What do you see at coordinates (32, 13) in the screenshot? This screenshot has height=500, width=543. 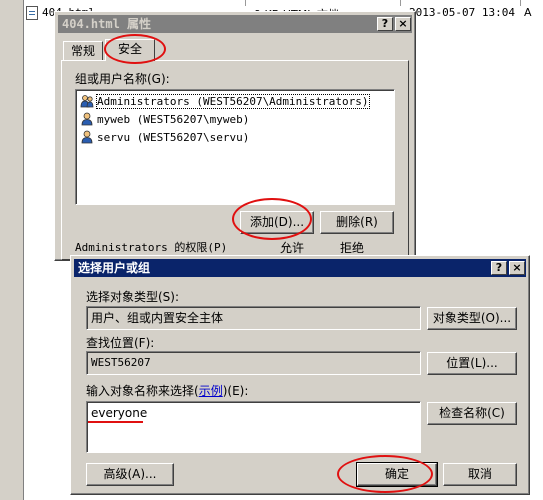 I see `html-file-icon` at bounding box center [32, 13].